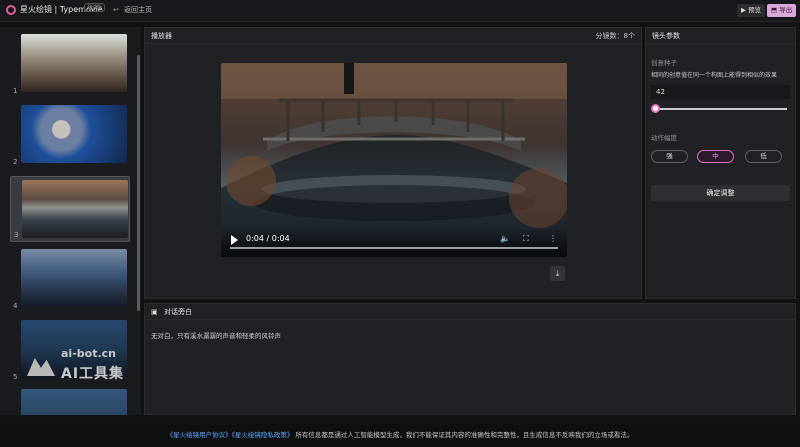 The image size is (800, 447). What do you see at coordinates (615, 36) in the screenshot?
I see `shot-count: 分镜数：8个` at bounding box center [615, 36].